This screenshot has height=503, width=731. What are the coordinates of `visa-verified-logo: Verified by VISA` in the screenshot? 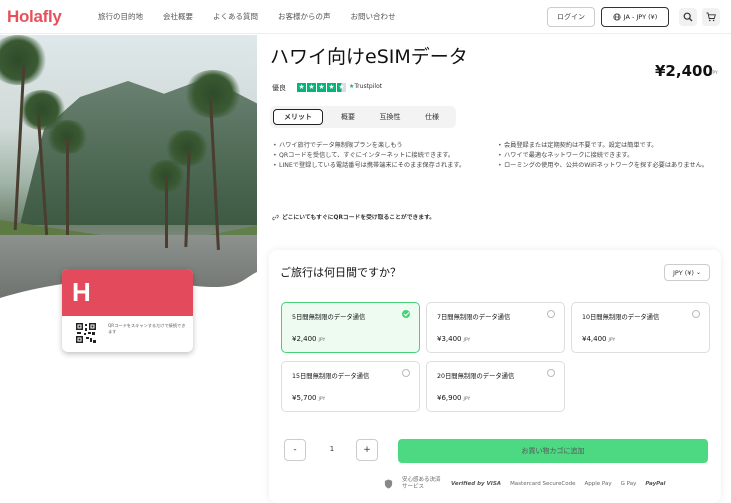 It's located at (476, 483).